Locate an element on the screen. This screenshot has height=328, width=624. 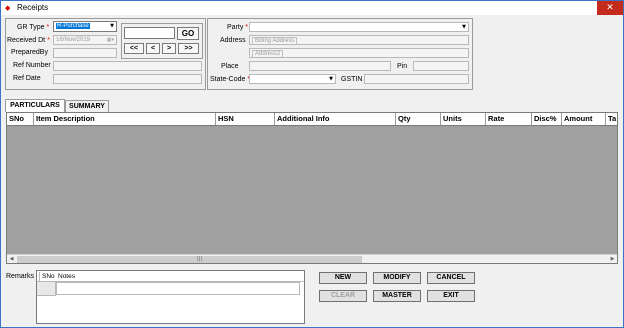
gr-type-label: GR Type * is located at coordinates (33, 27).